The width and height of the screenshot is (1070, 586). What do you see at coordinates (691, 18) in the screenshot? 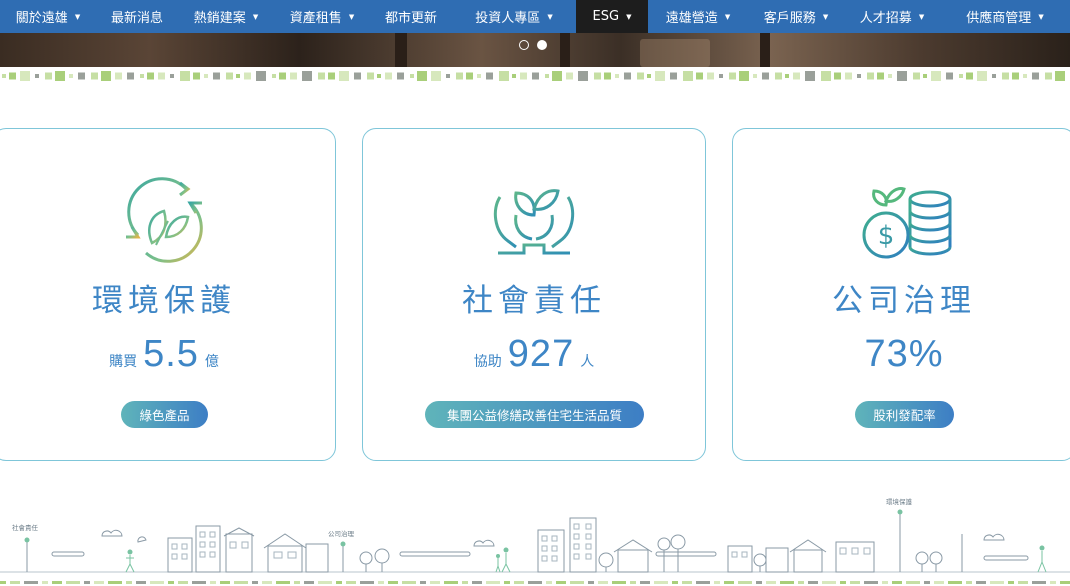
I see `nav-item-label: 遠雄營造` at bounding box center [691, 18].